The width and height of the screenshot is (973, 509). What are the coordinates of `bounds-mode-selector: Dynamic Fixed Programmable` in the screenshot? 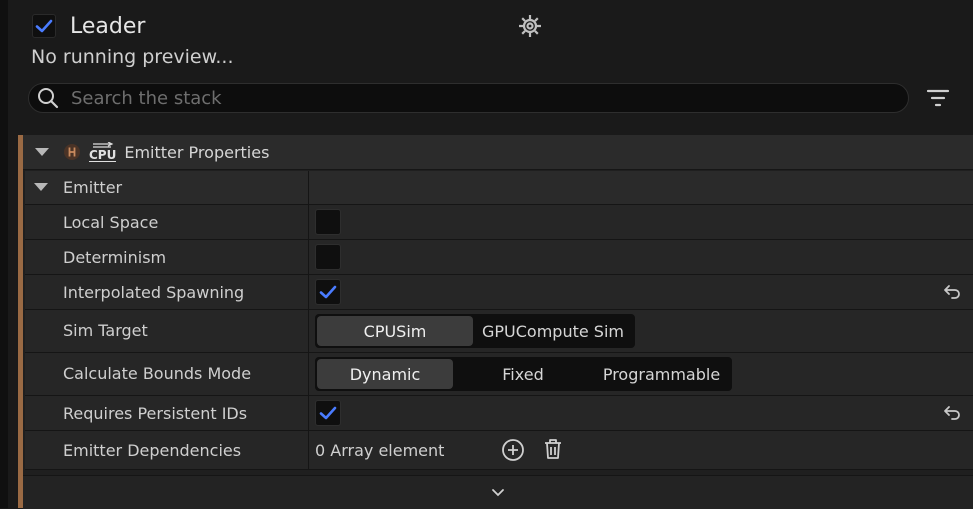 It's located at (523, 374).